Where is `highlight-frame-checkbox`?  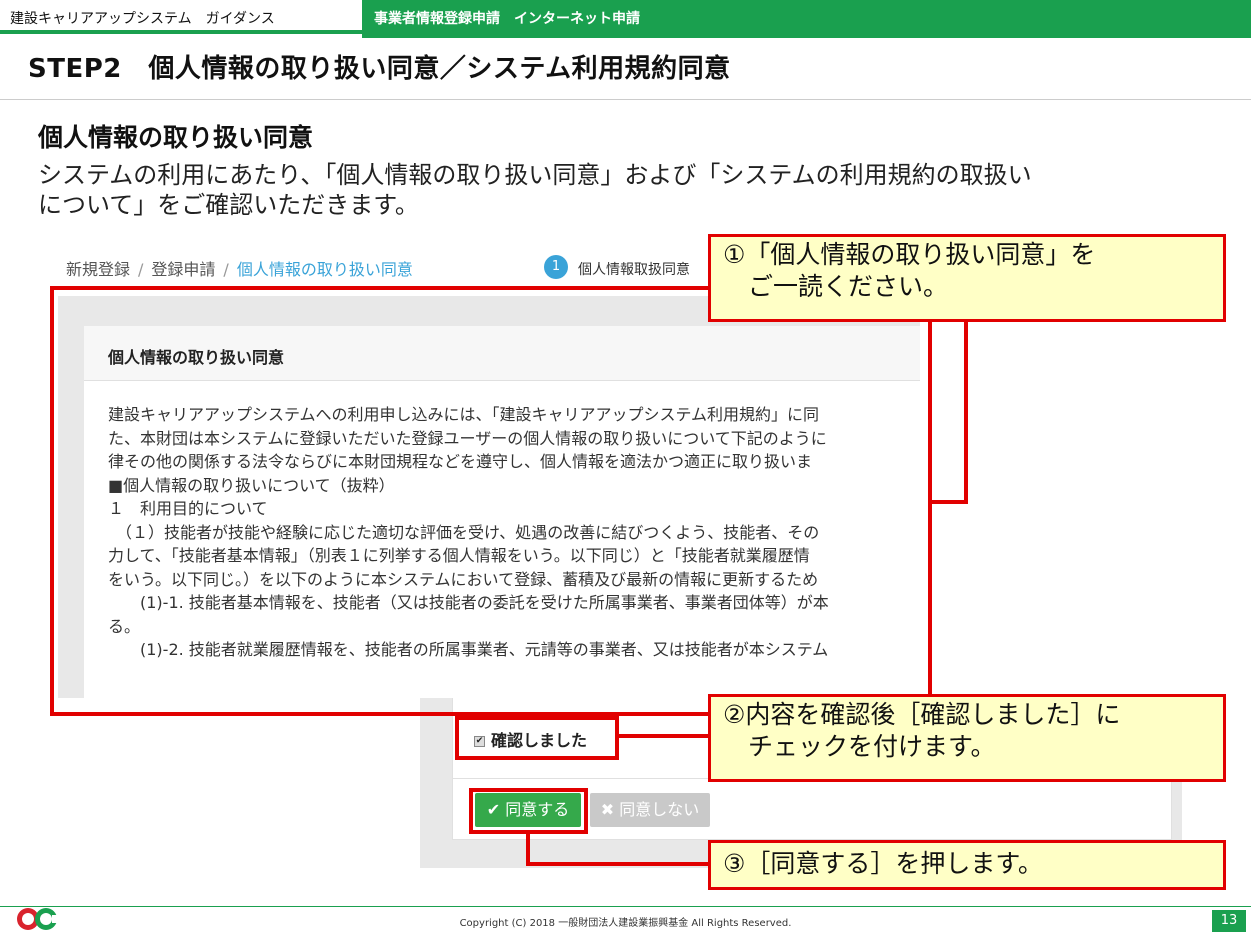 highlight-frame-checkbox is located at coordinates (537, 738).